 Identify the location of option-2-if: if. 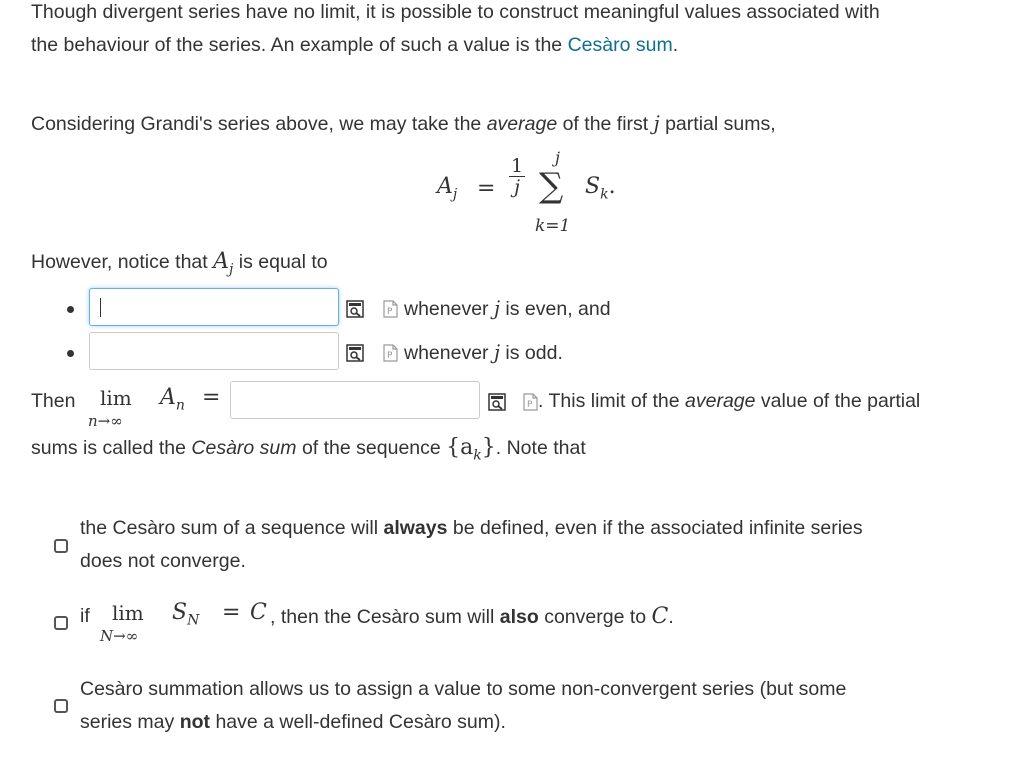
(85, 616).